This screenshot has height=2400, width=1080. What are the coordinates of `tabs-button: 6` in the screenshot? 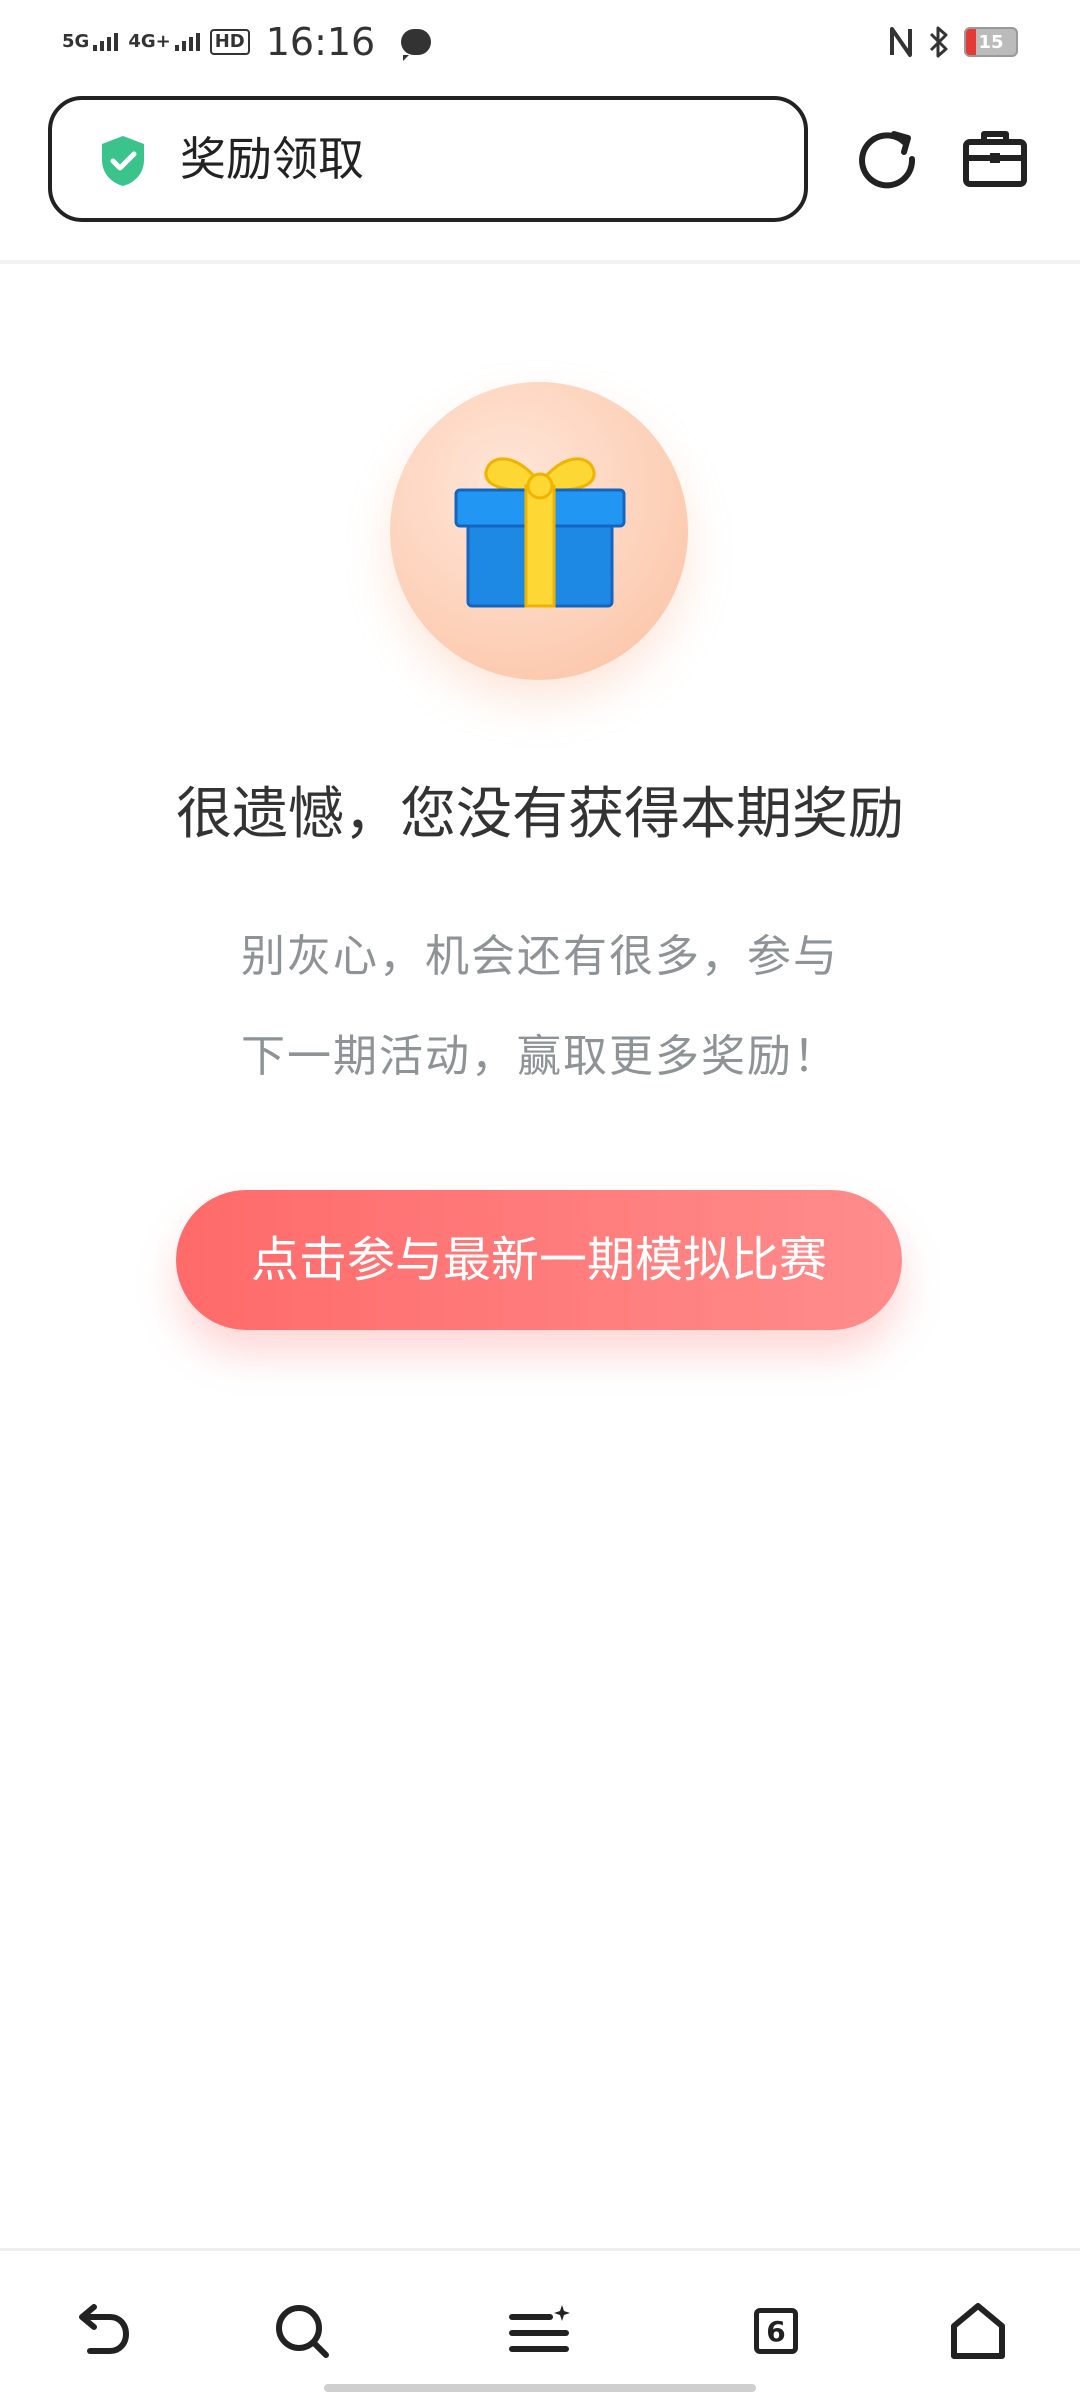 It's located at (776, 2331).